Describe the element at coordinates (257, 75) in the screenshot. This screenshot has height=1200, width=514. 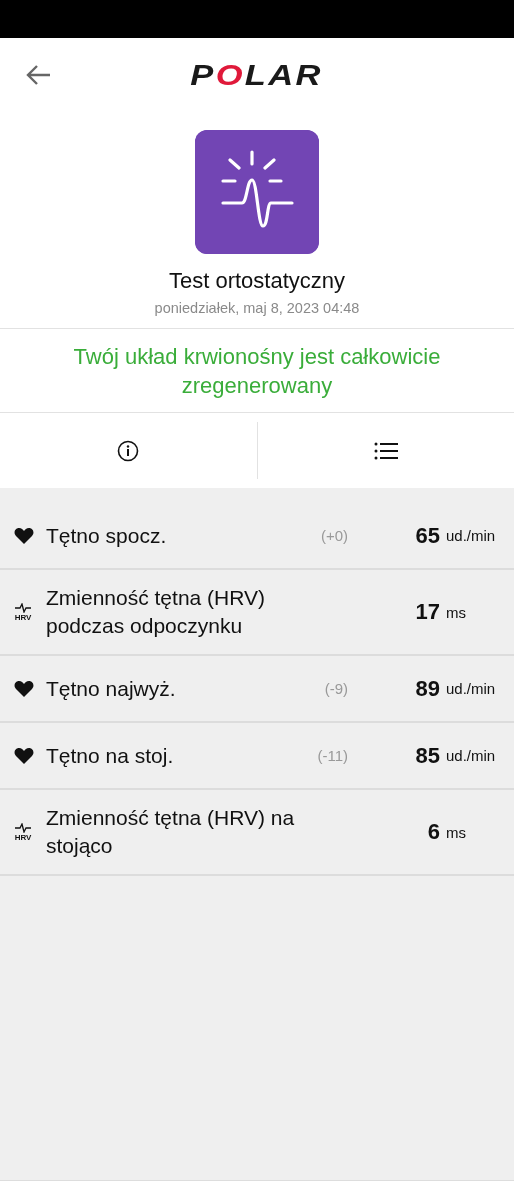
I see `brand-logo: POLAR` at that location.